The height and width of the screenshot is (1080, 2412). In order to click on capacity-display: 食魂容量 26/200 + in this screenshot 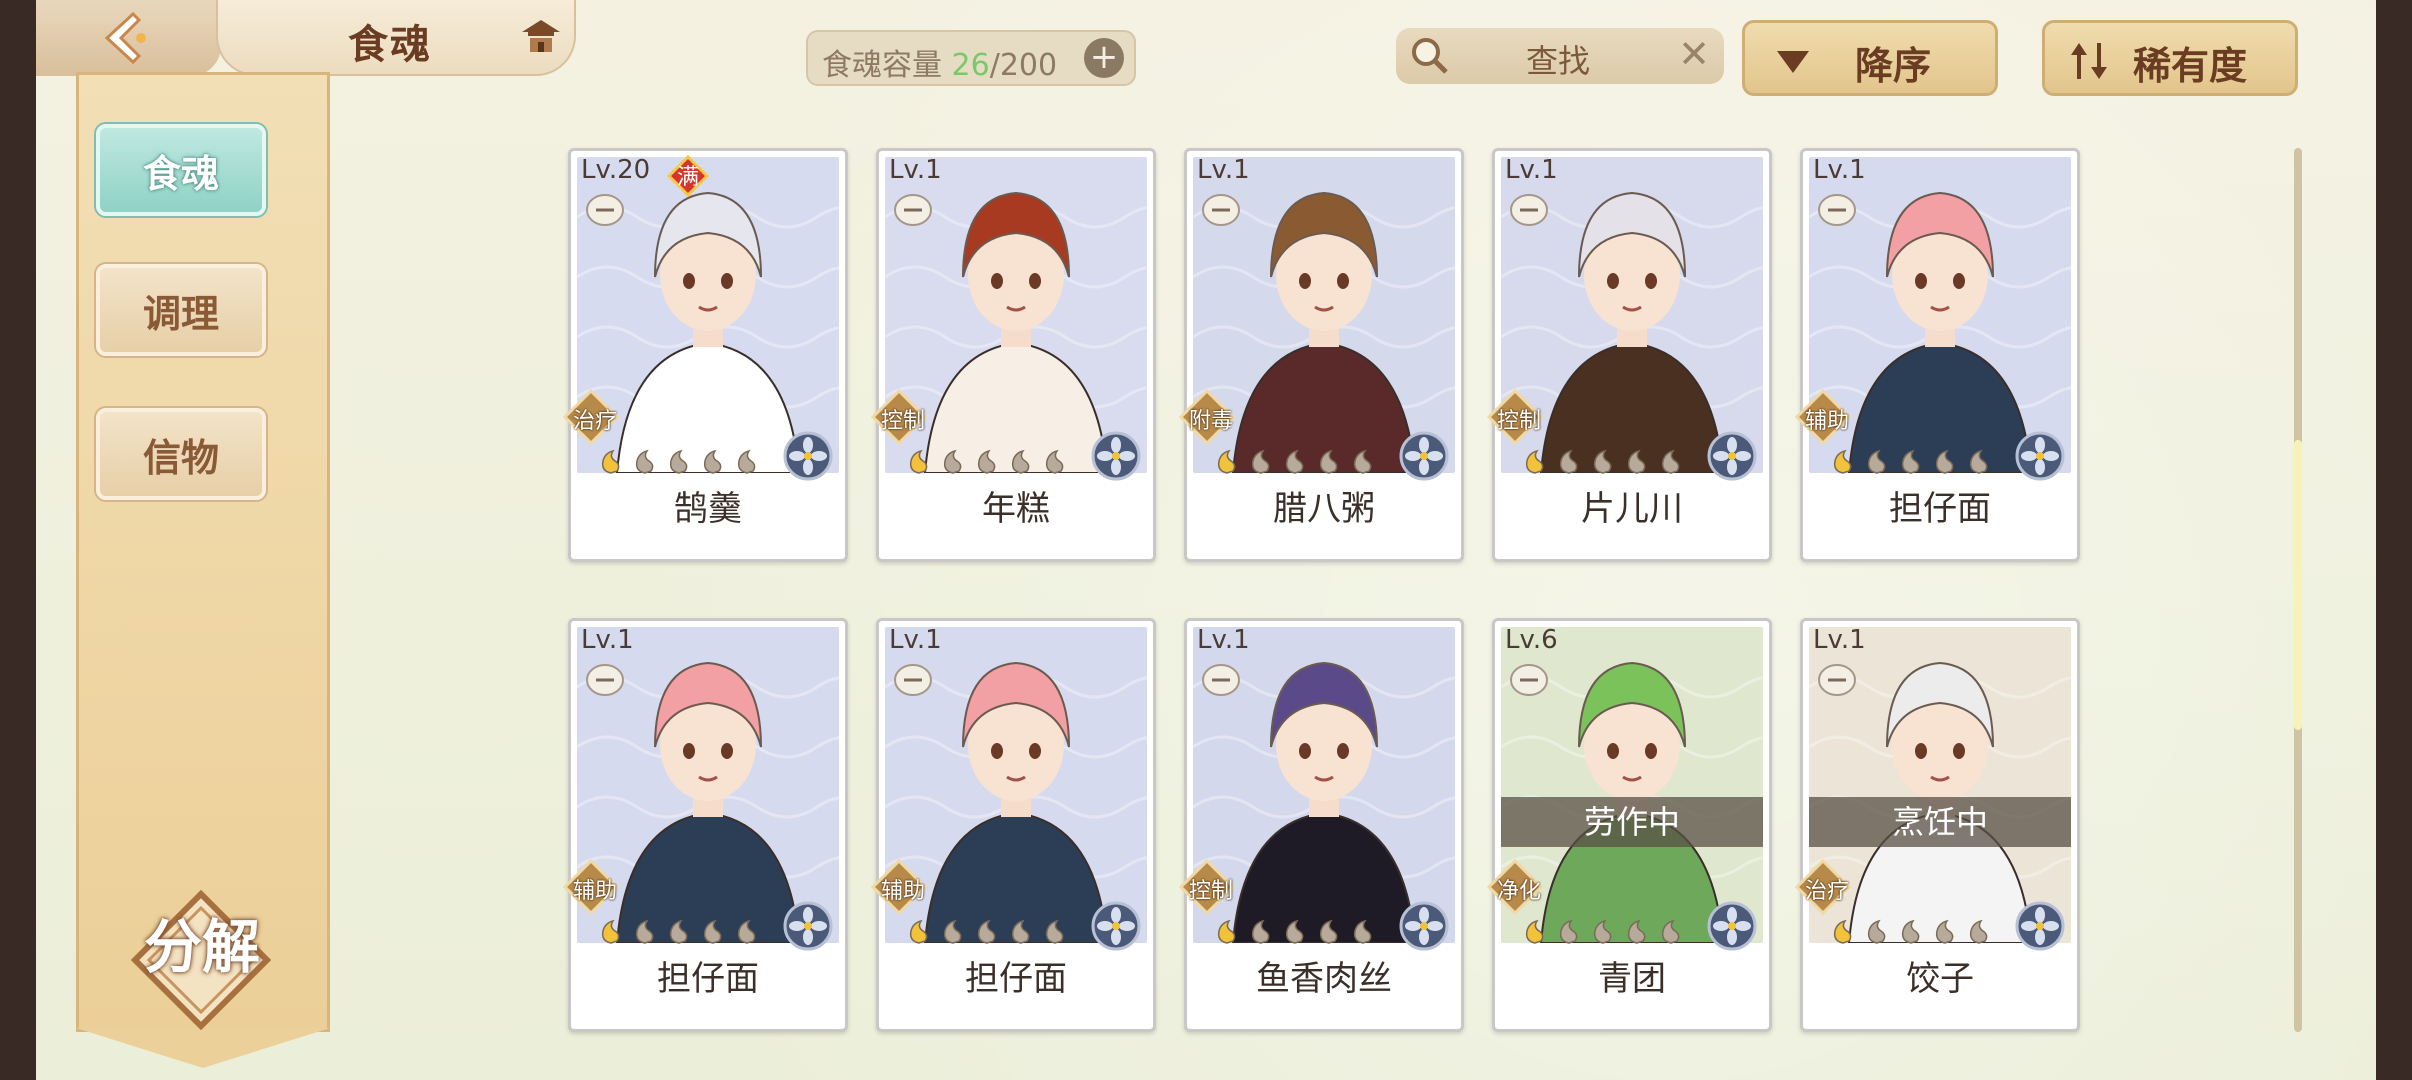, I will do `click(971, 58)`.